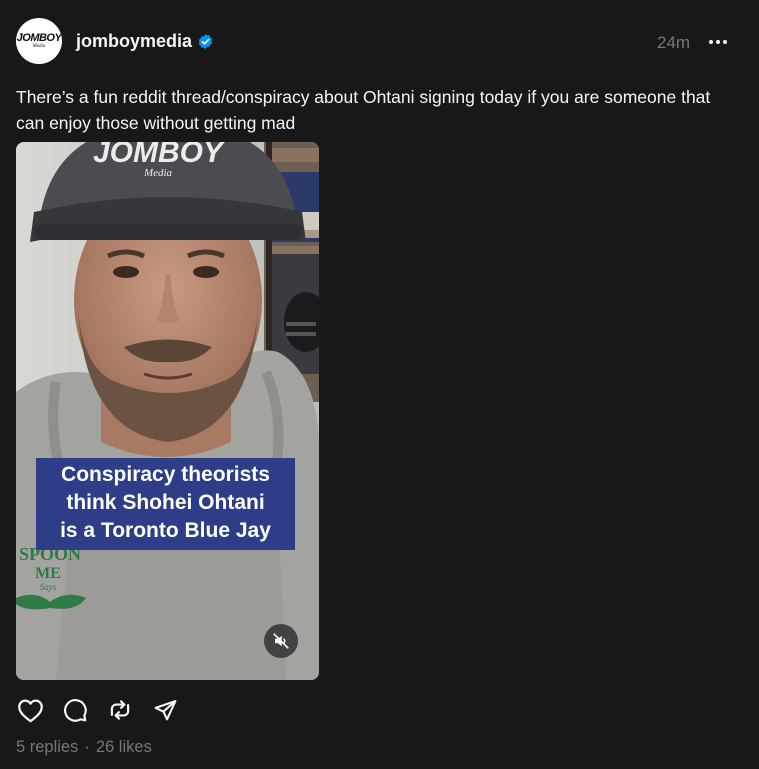 Image resolution: width=759 pixels, height=769 pixels. I want to click on comment-icon, so click(75, 710).